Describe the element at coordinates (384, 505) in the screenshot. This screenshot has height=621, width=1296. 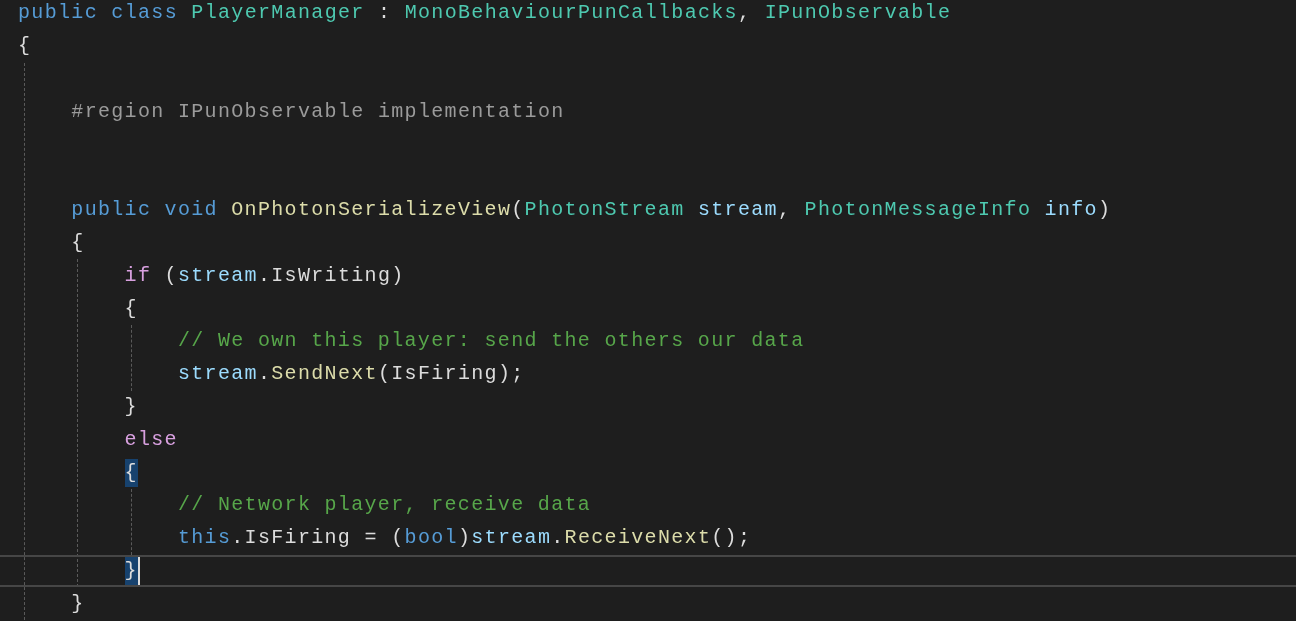
I see `code-line: // Network player, receive data` at that location.